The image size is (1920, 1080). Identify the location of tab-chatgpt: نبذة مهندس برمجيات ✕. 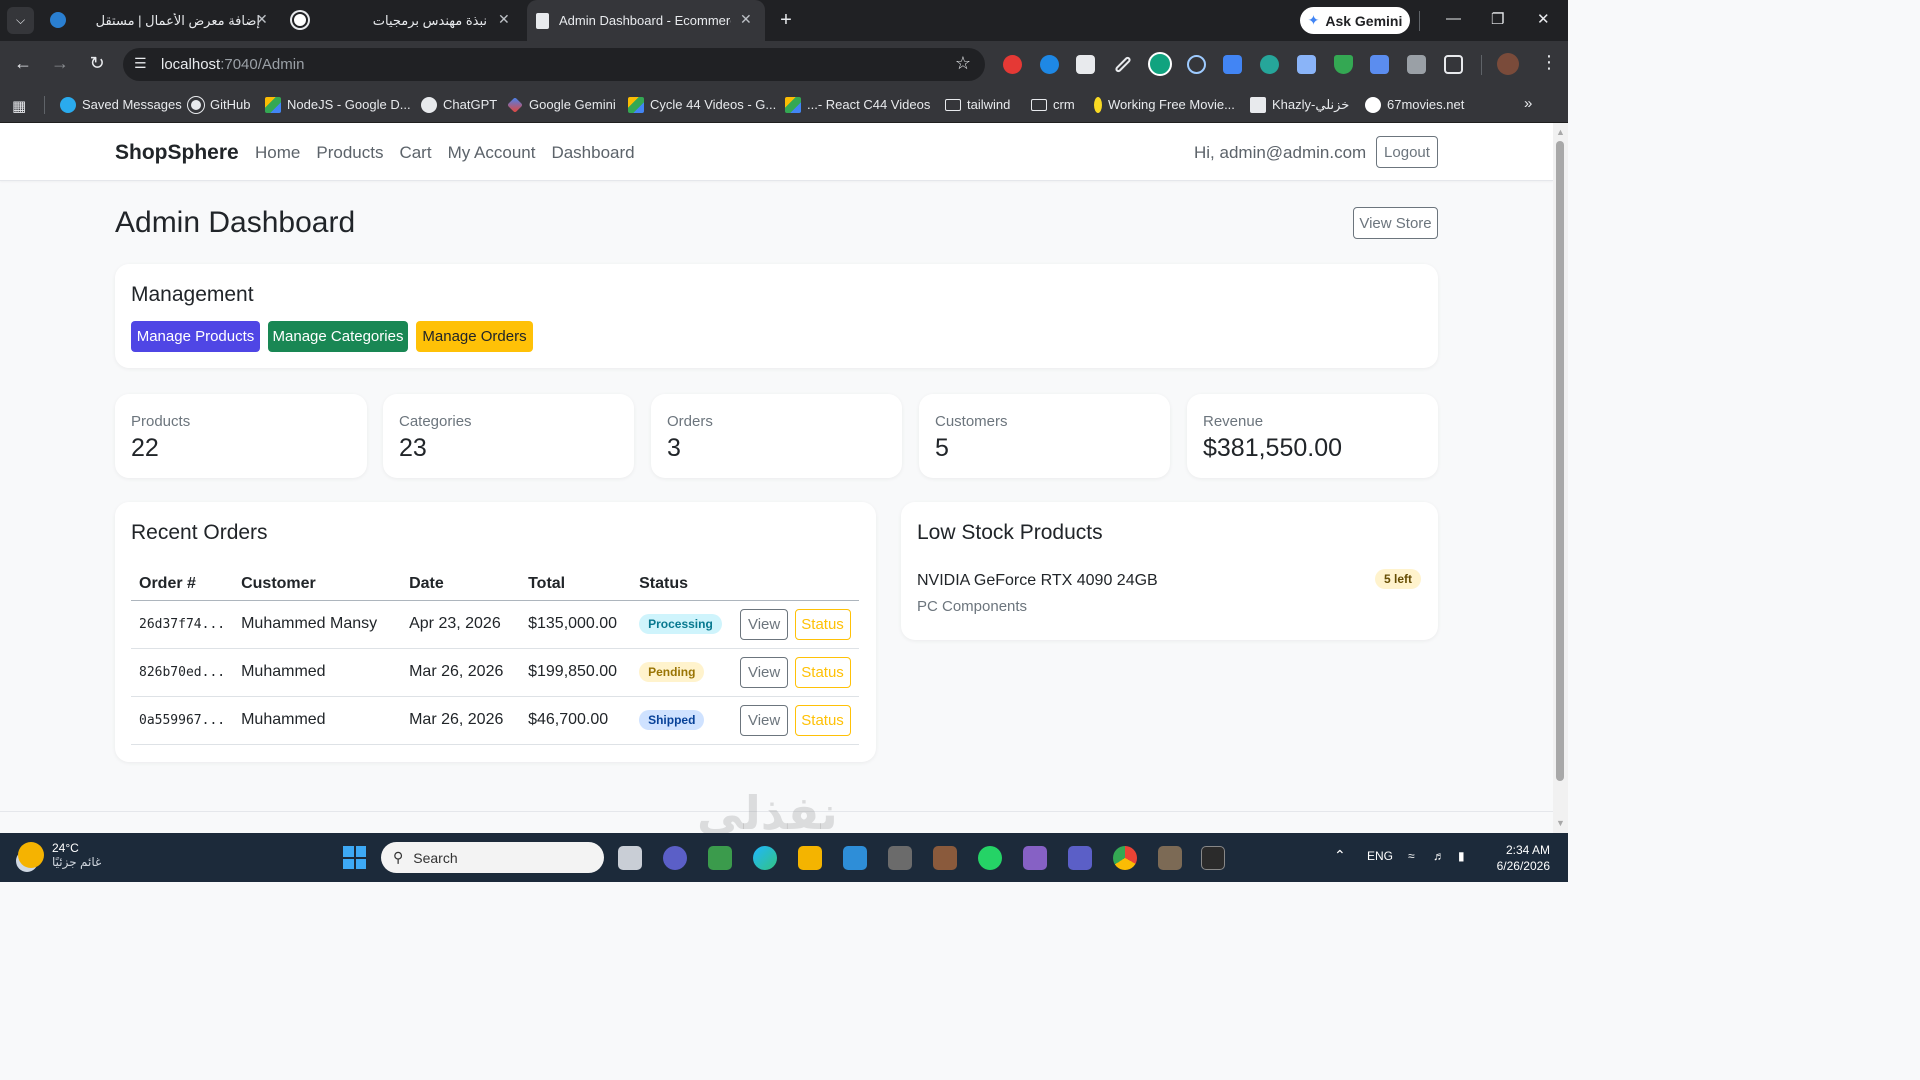
(402, 20).